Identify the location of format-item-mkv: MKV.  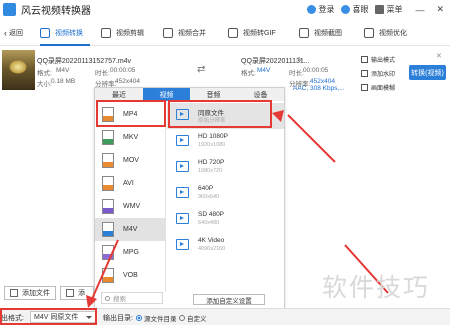
(130, 137).